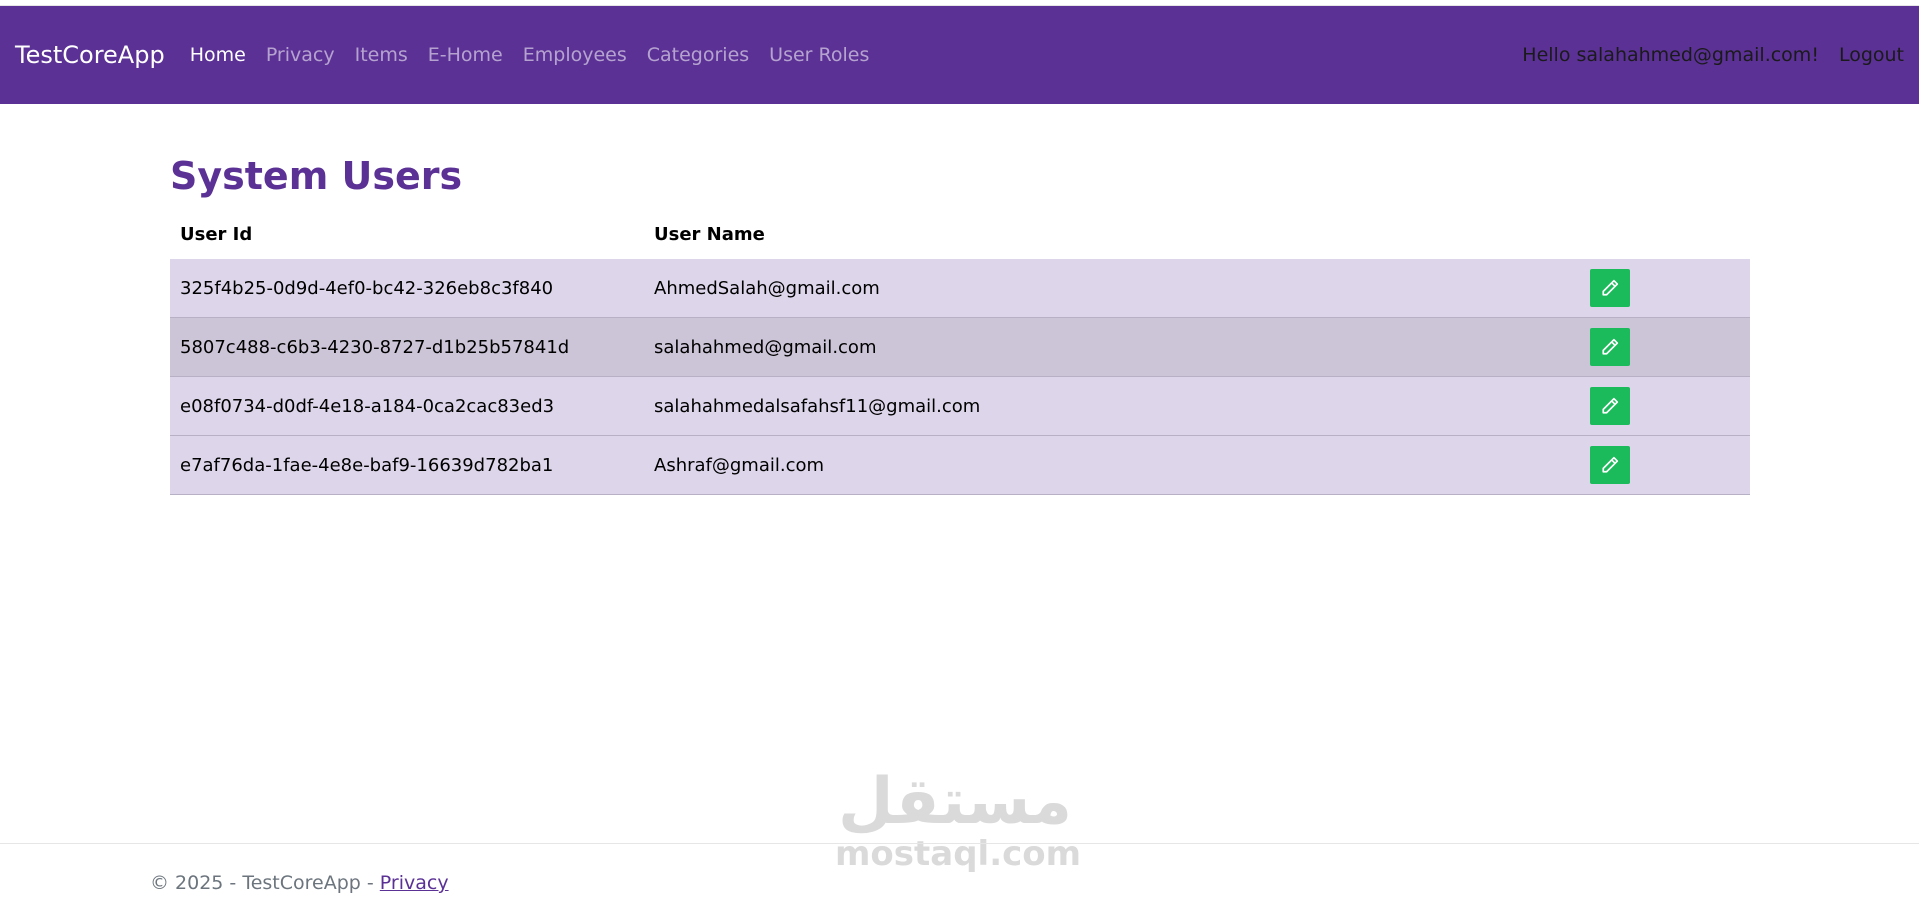 The image size is (1919, 903). Describe the element at coordinates (1113, 465) in the screenshot. I see `user-name-cell: Ashraf@gmail.com` at that location.